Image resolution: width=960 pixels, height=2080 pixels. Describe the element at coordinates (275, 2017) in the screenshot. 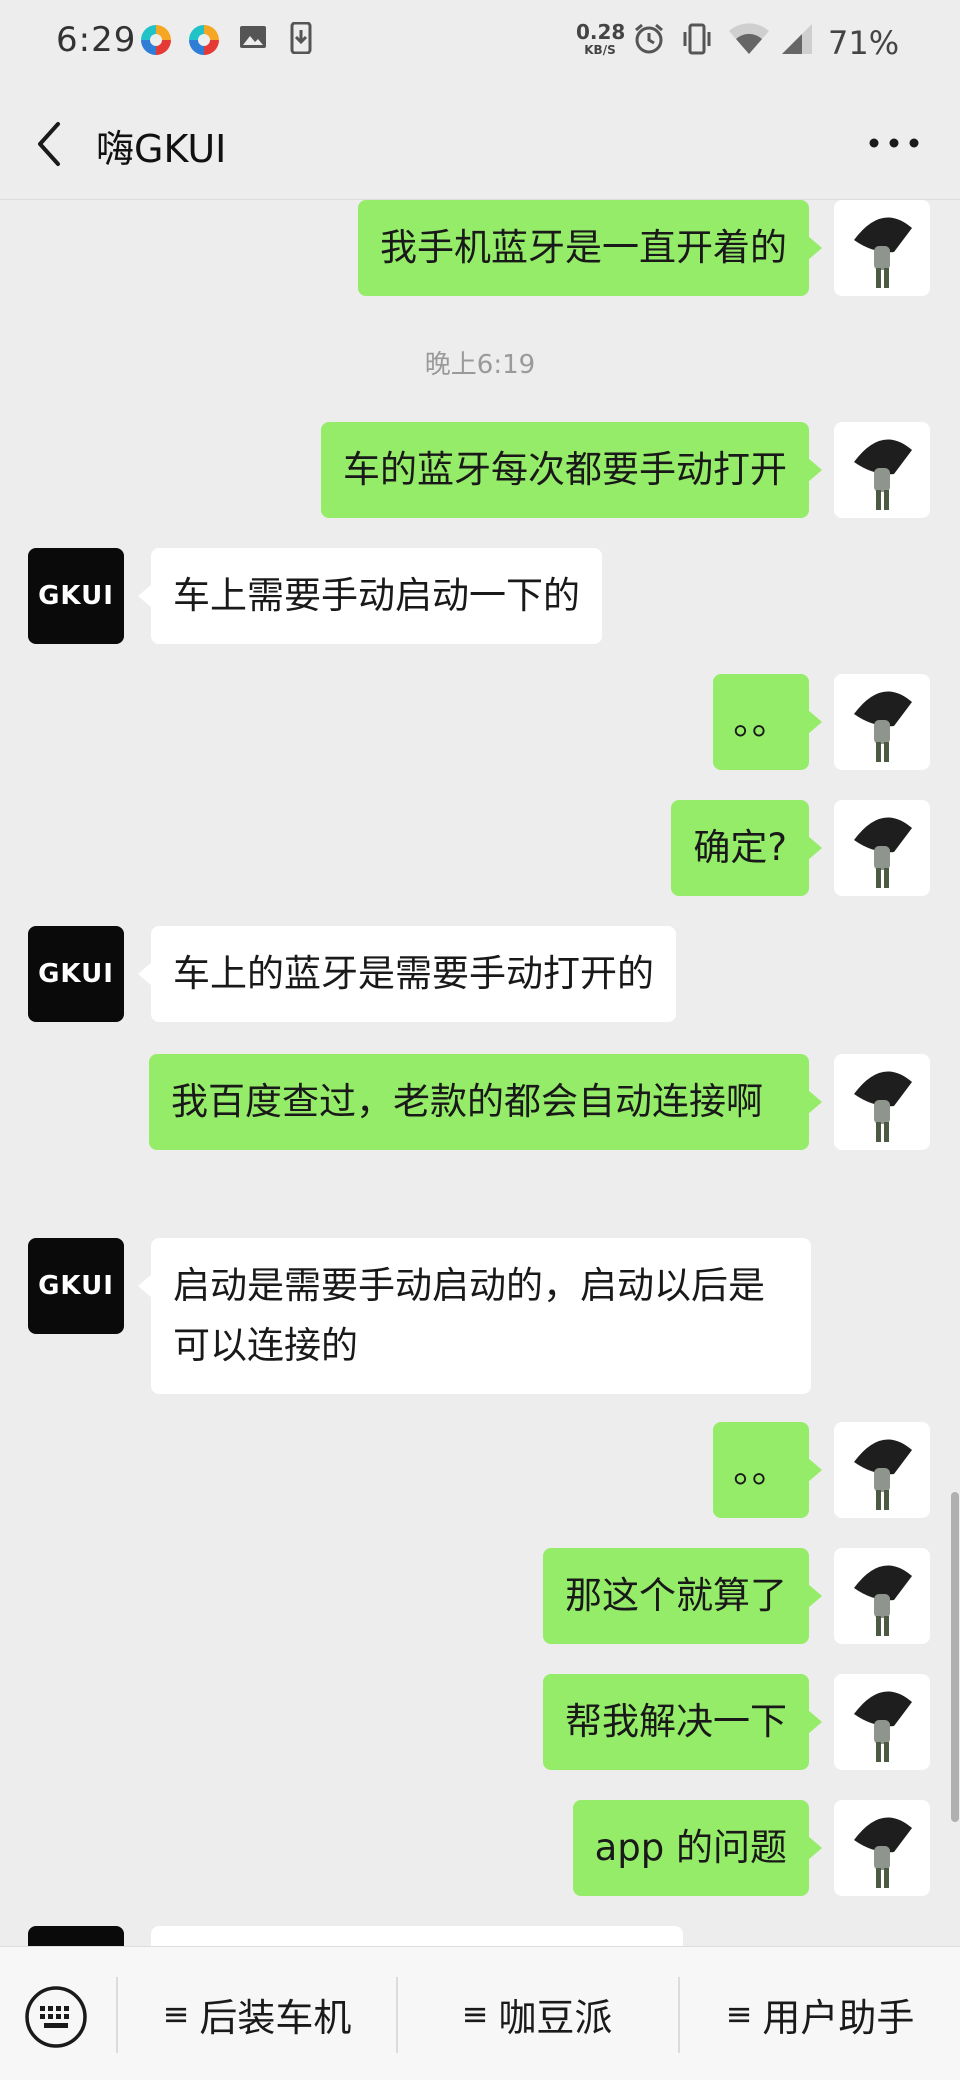

I see `menu-item-label: 后装车机` at that location.